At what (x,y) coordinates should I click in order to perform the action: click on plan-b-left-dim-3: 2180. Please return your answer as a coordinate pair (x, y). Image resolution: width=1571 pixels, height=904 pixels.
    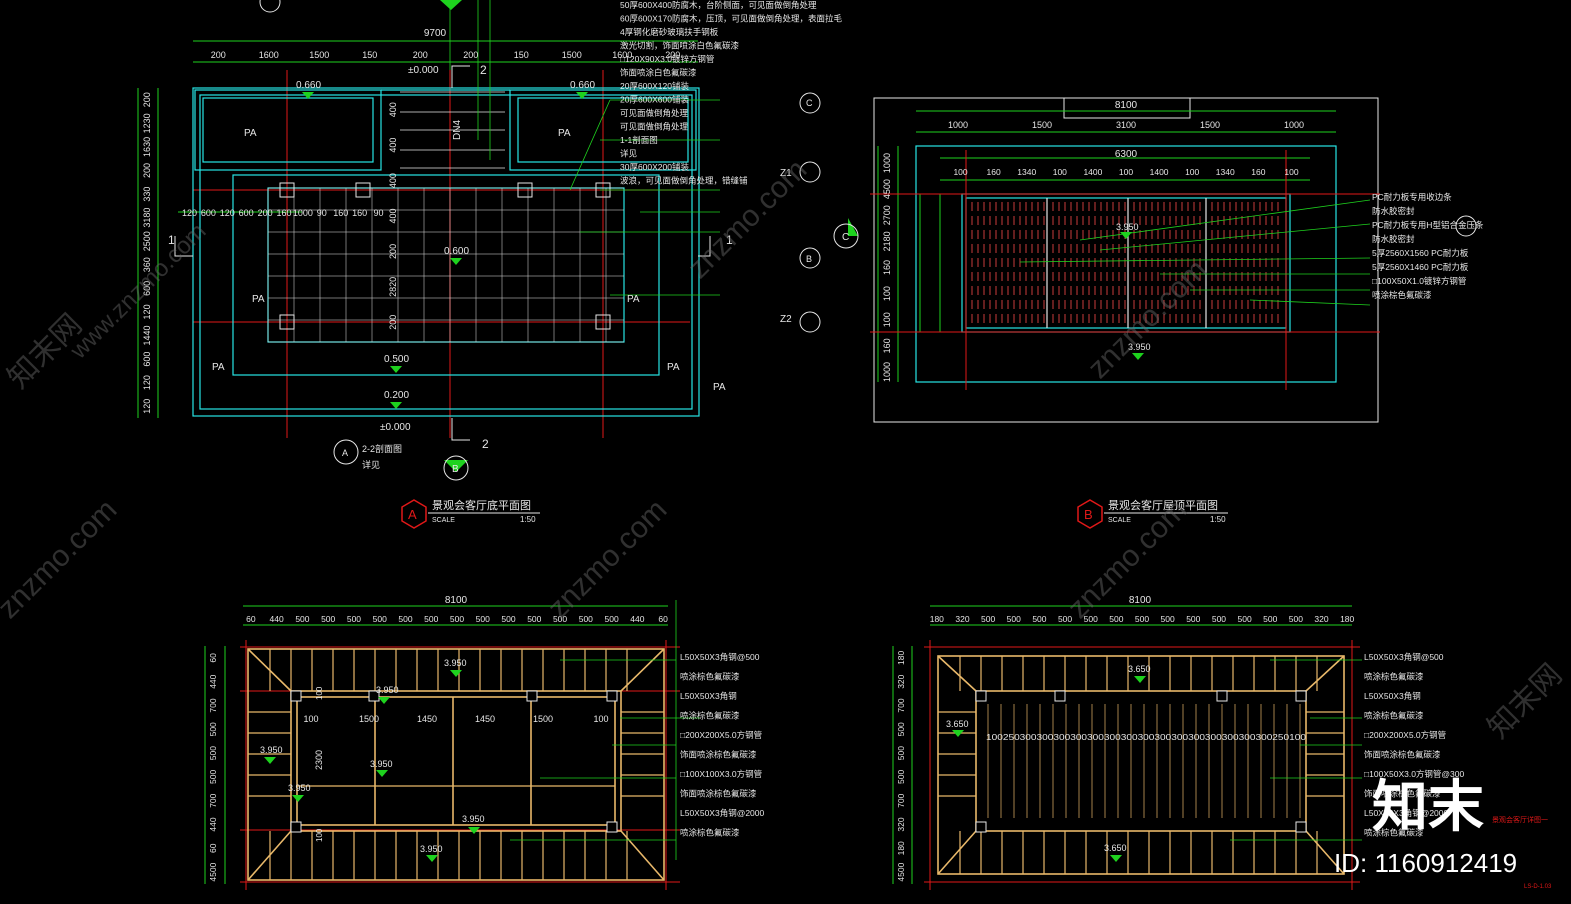
    Looking at the image, I should click on (887, 241).